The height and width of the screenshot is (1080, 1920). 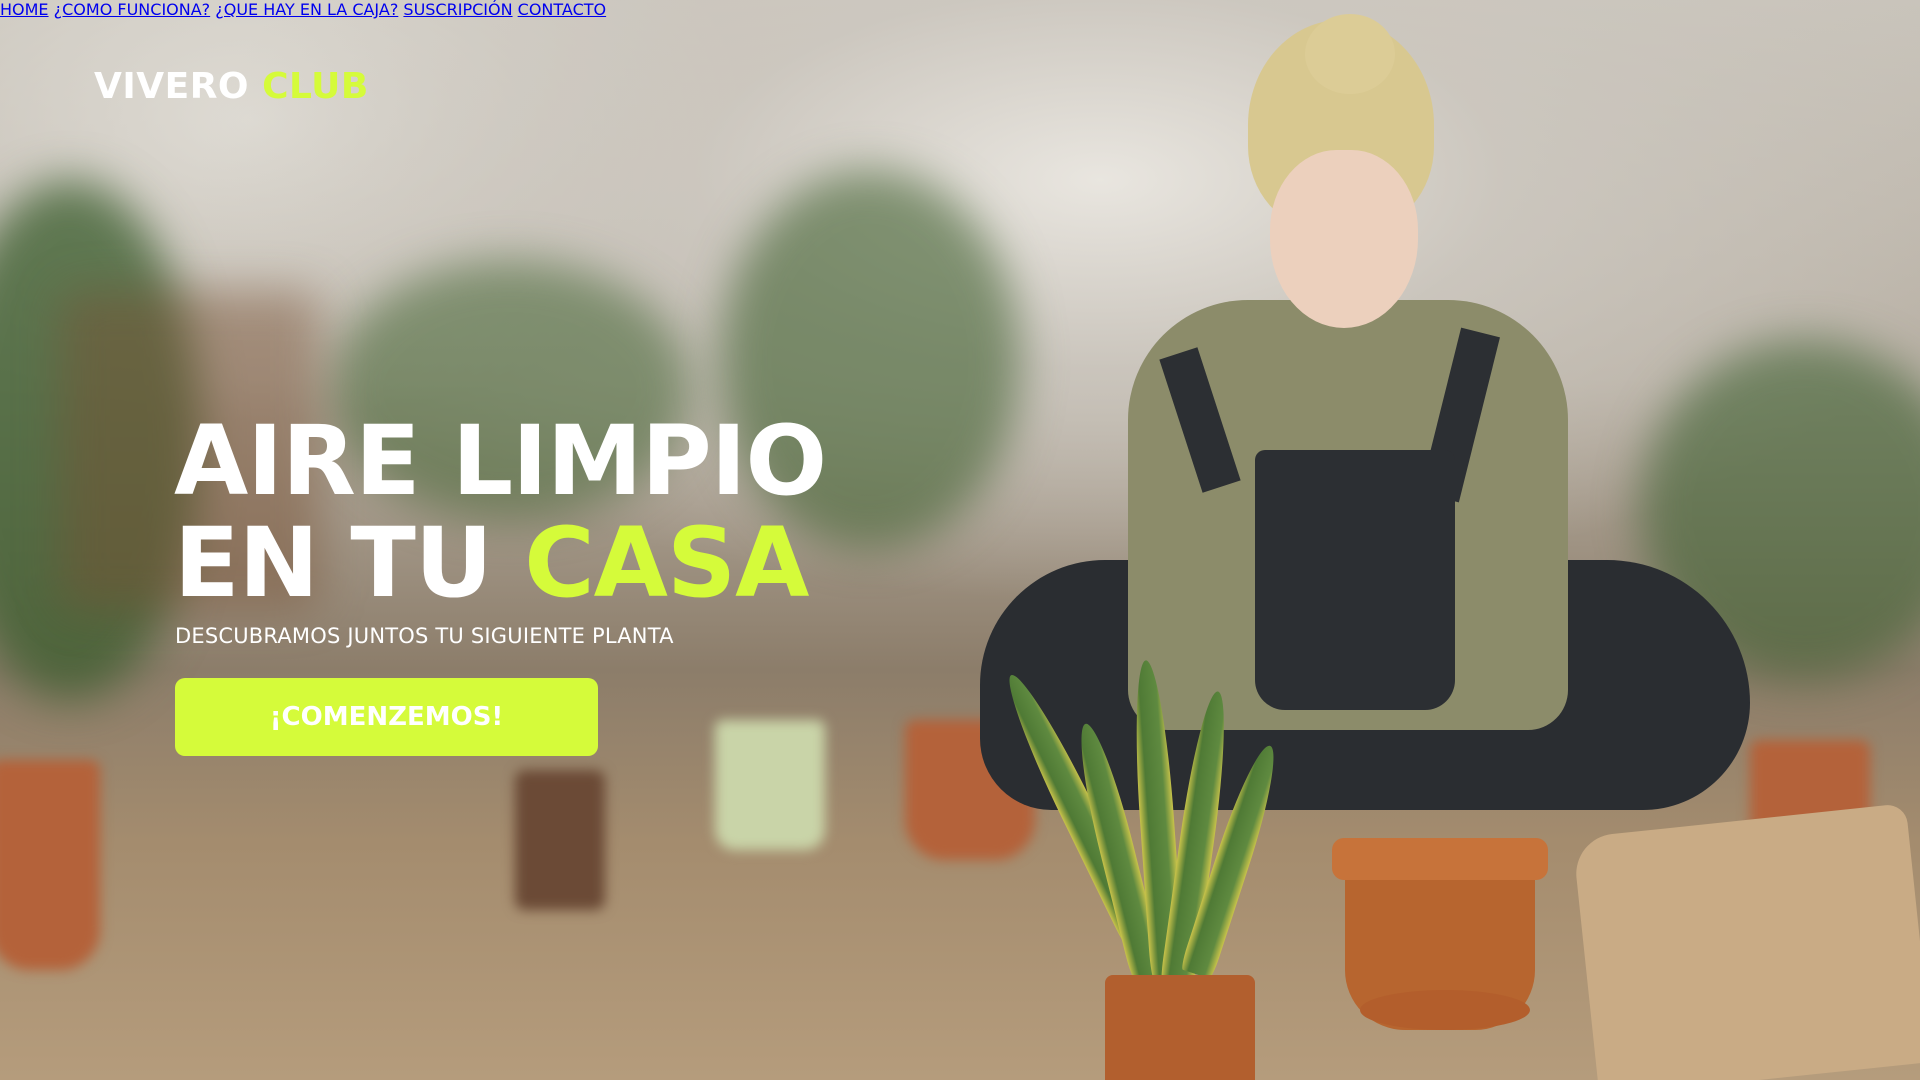 I want to click on subject-face, so click(x=1344, y=239).